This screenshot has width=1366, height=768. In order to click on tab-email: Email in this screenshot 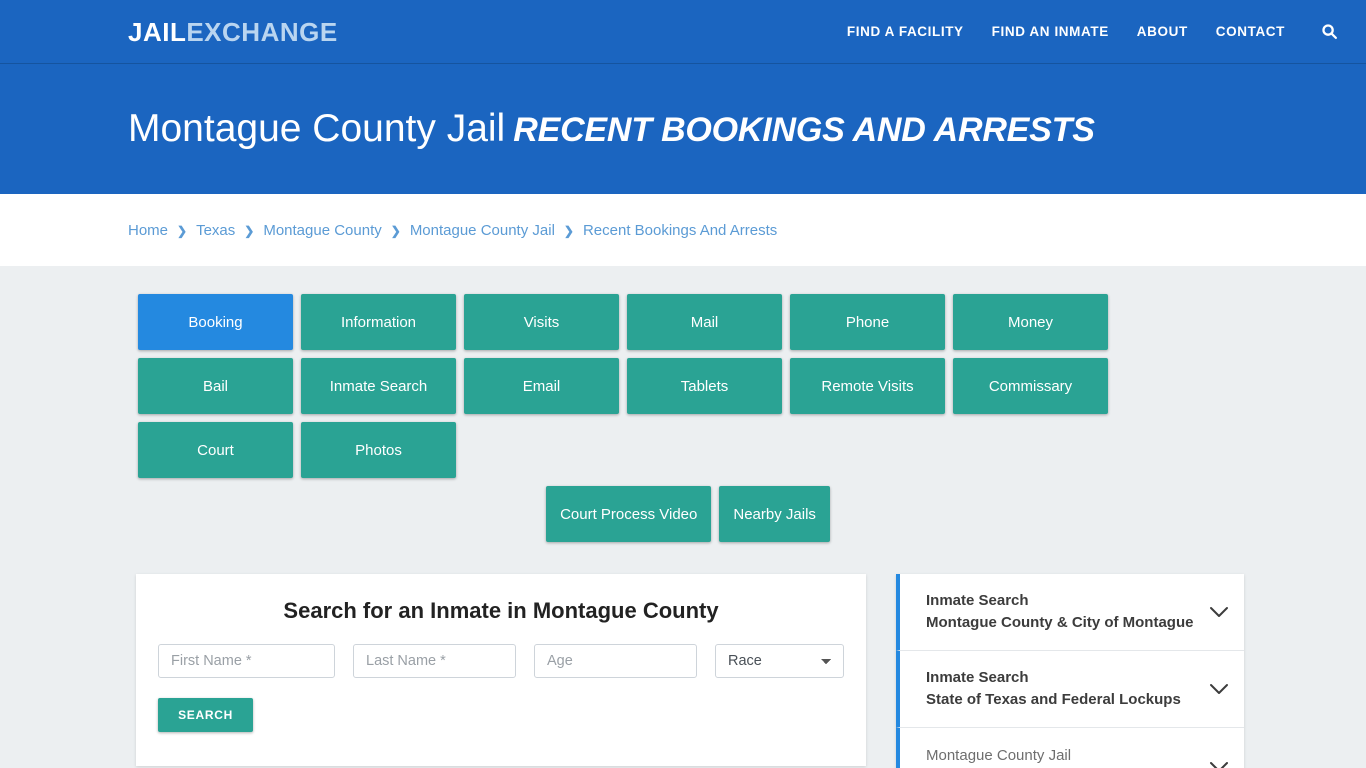, I will do `click(541, 386)`.